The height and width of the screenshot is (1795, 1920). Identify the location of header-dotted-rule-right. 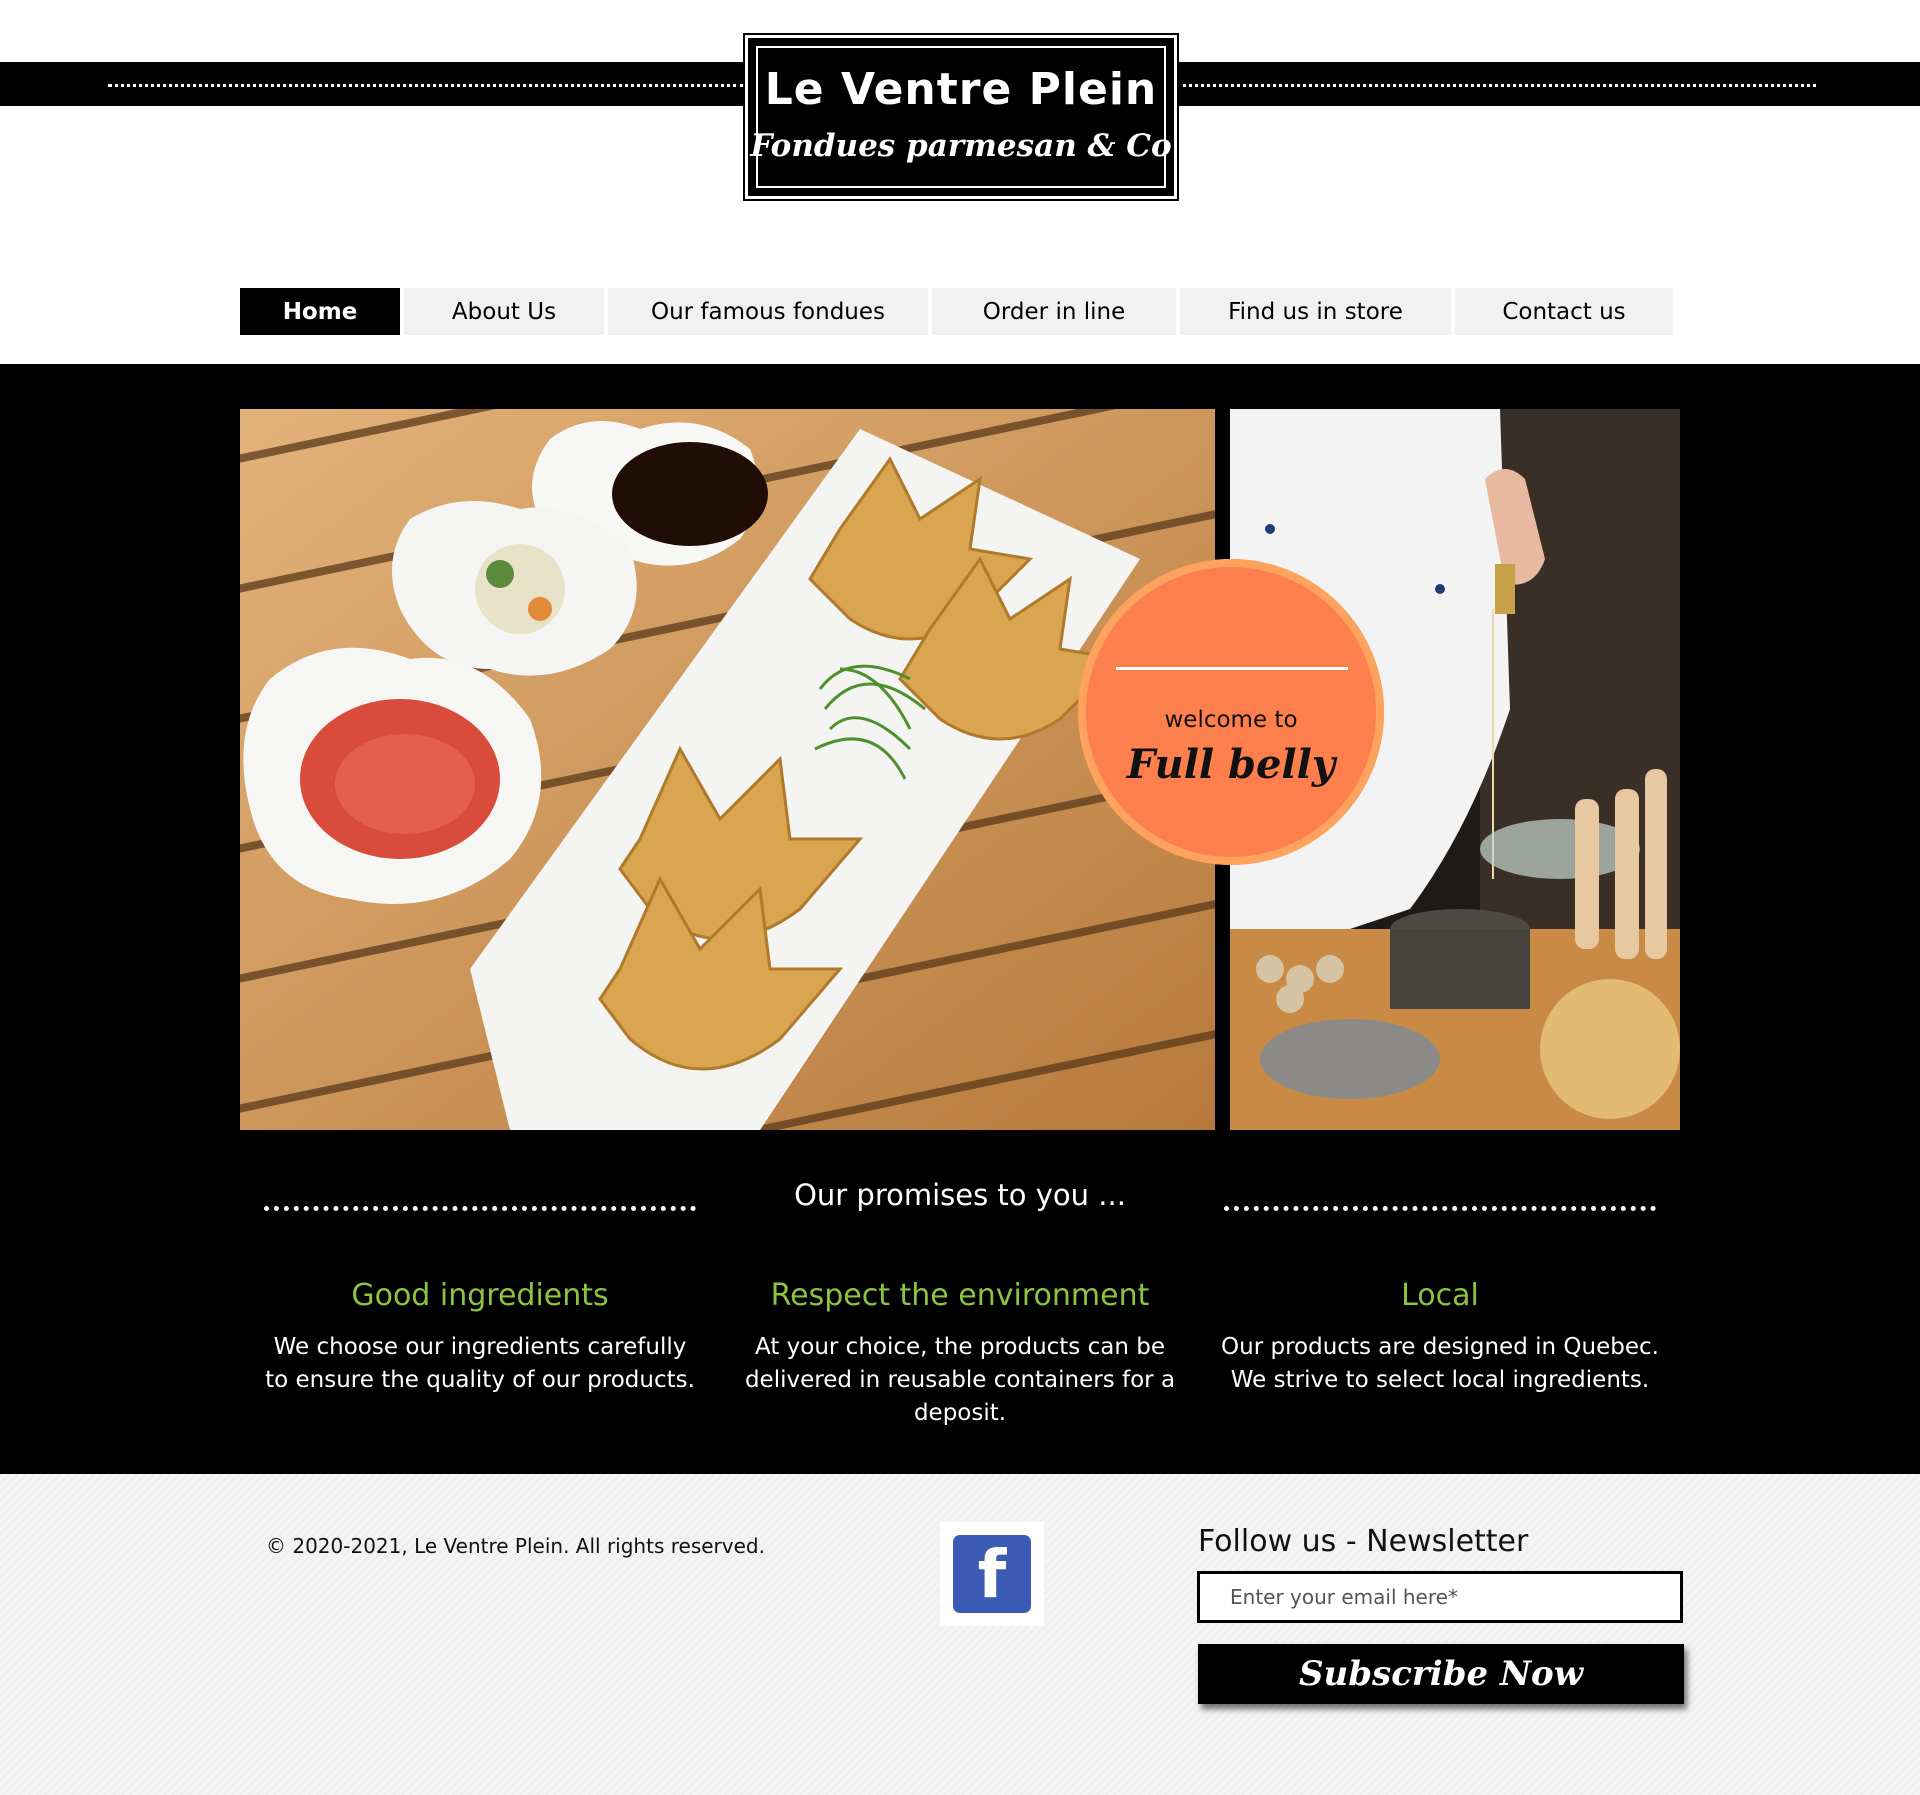
(1496, 85).